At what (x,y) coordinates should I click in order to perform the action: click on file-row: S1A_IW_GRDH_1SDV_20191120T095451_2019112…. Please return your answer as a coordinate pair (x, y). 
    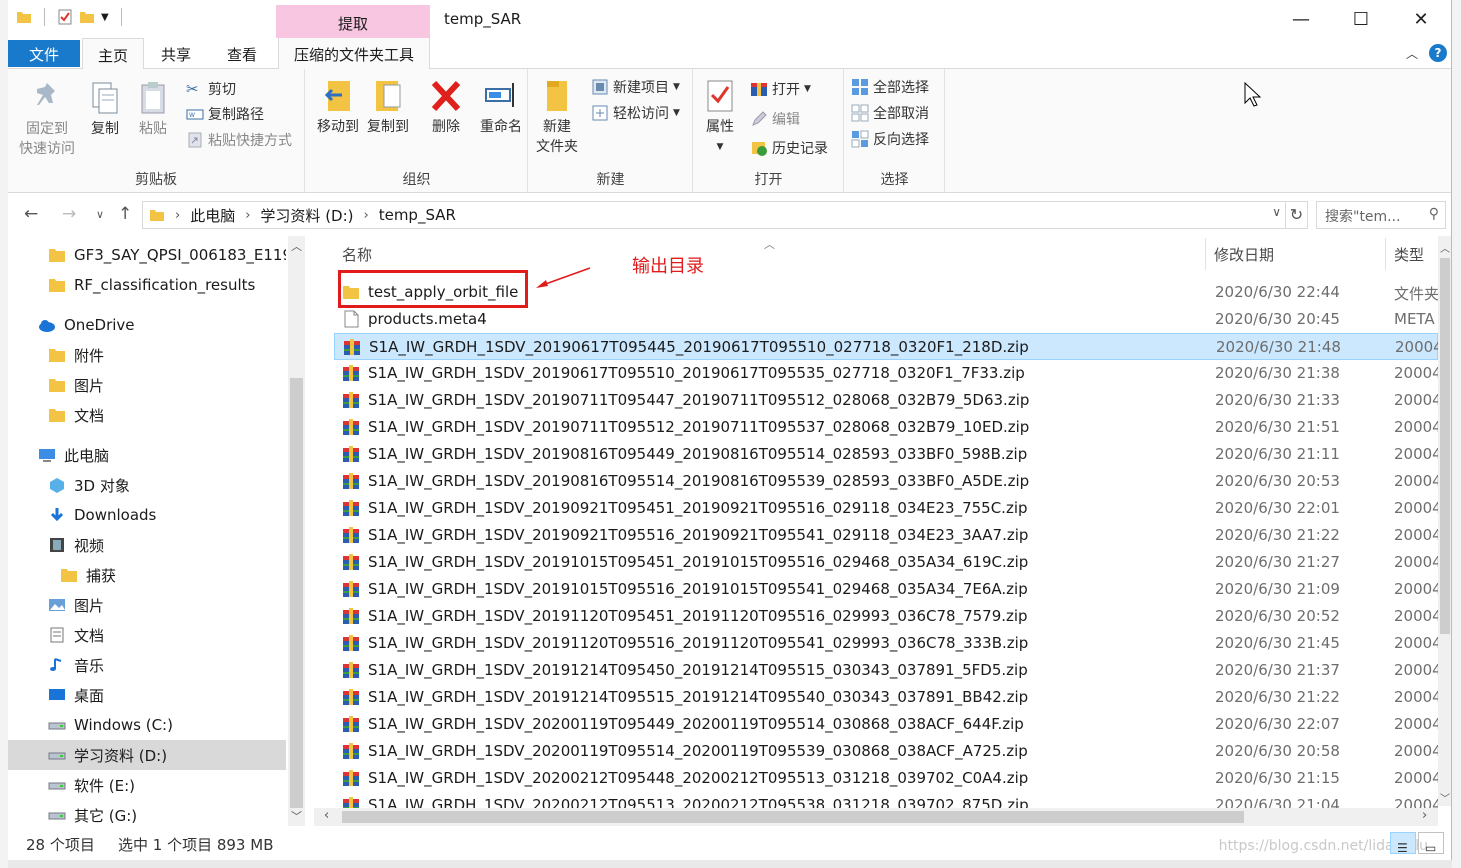
    Looking at the image, I should click on (886, 616).